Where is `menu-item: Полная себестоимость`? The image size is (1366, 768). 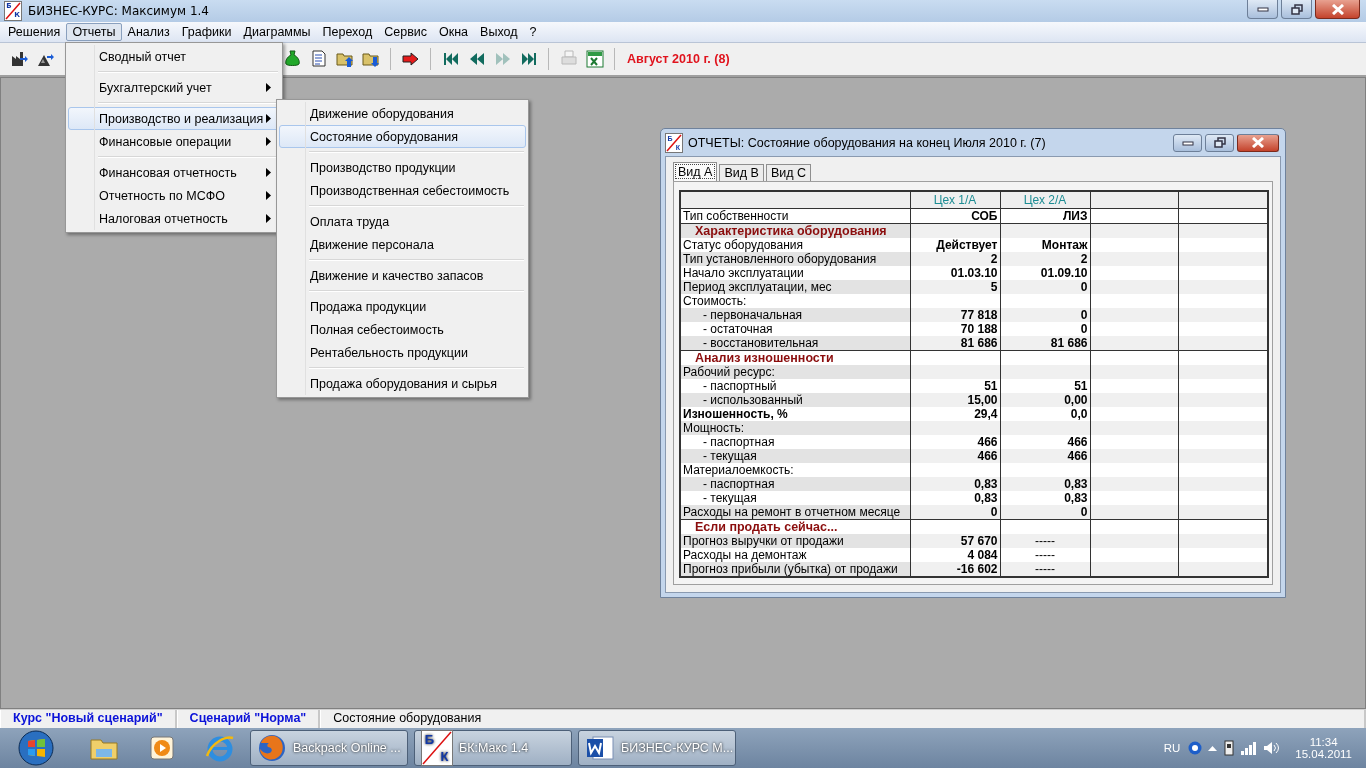
menu-item: Полная себестоимость is located at coordinates (402, 329).